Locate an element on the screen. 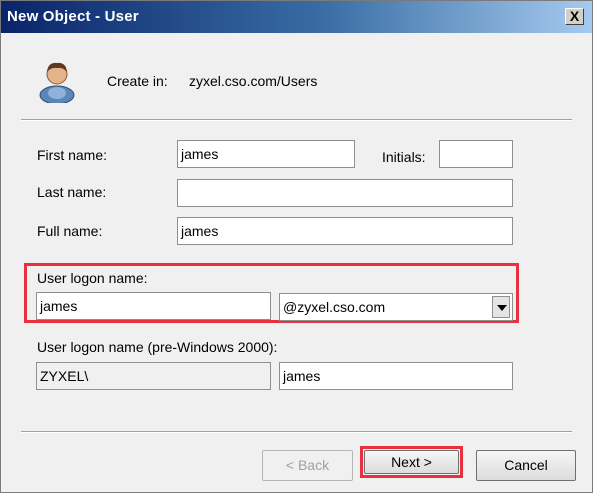  separator-top is located at coordinates (296, 120).